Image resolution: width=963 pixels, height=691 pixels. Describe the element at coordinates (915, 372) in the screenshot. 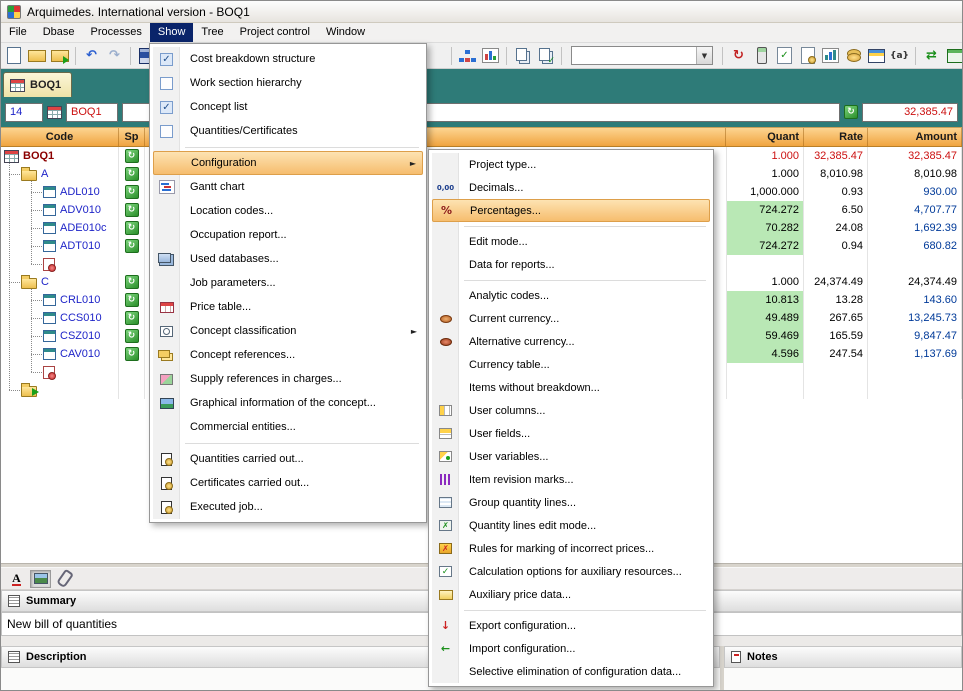

I see `cell-amount` at that location.